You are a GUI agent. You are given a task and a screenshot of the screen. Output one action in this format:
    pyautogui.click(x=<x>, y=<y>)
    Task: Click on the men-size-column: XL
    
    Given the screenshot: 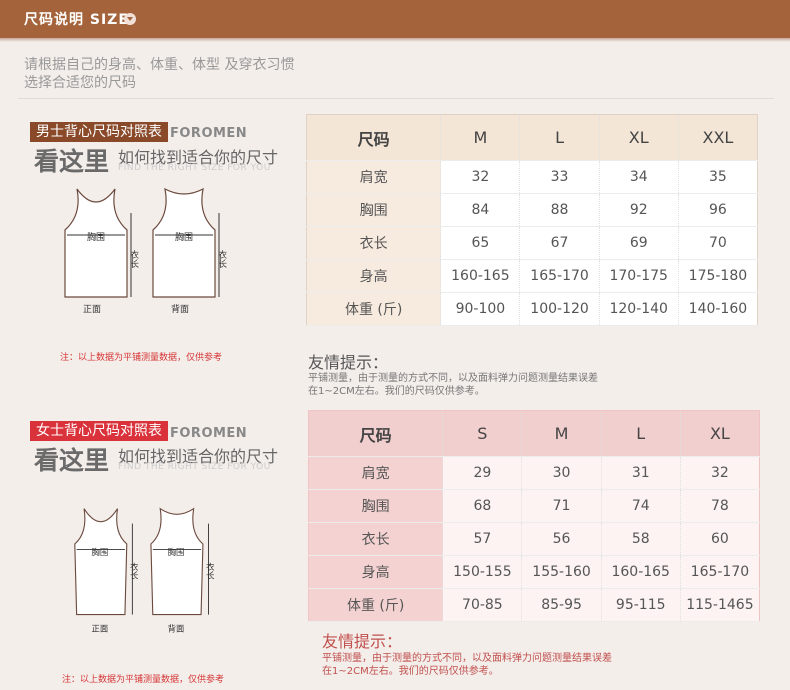 What is the action you would take?
    pyautogui.click(x=639, y=137)
    